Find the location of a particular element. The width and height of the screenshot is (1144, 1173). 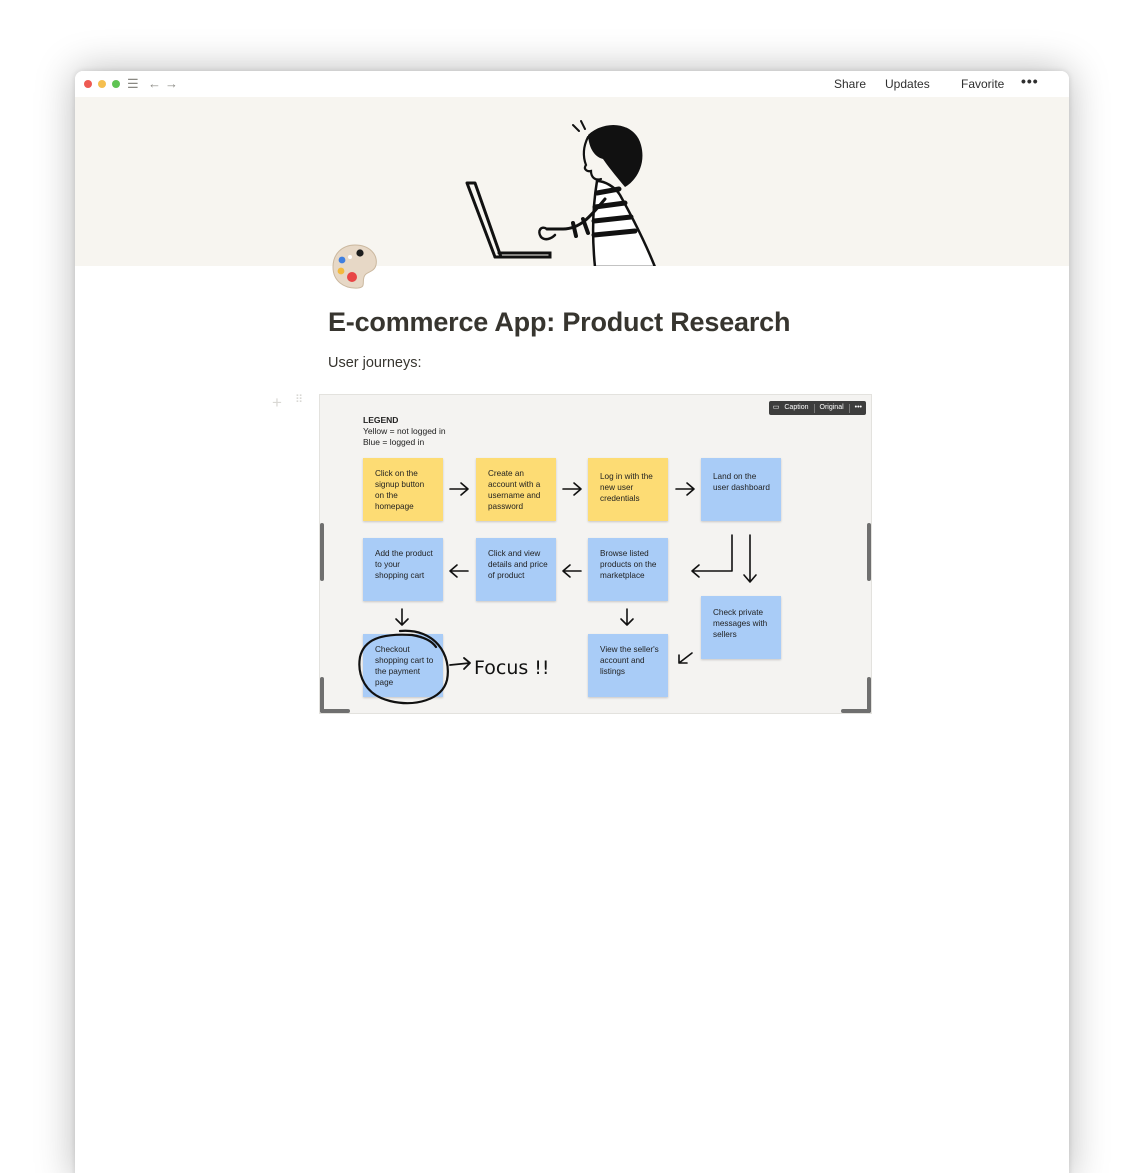

resize-handle-left is located at coordinates (322, 552).